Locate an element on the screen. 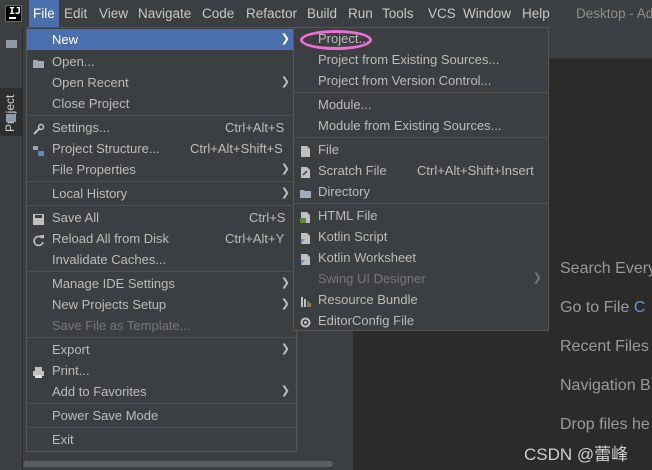 This screenshot has height=470, width=652. menu-edit: Edit is located at coordinates (75, 14).